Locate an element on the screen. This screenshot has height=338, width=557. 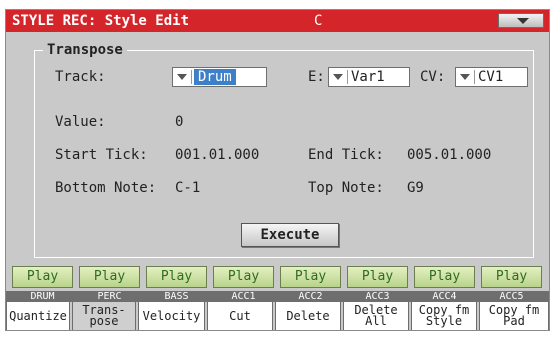
track-play-button-perc: Play is located at coordinates (109, 277).